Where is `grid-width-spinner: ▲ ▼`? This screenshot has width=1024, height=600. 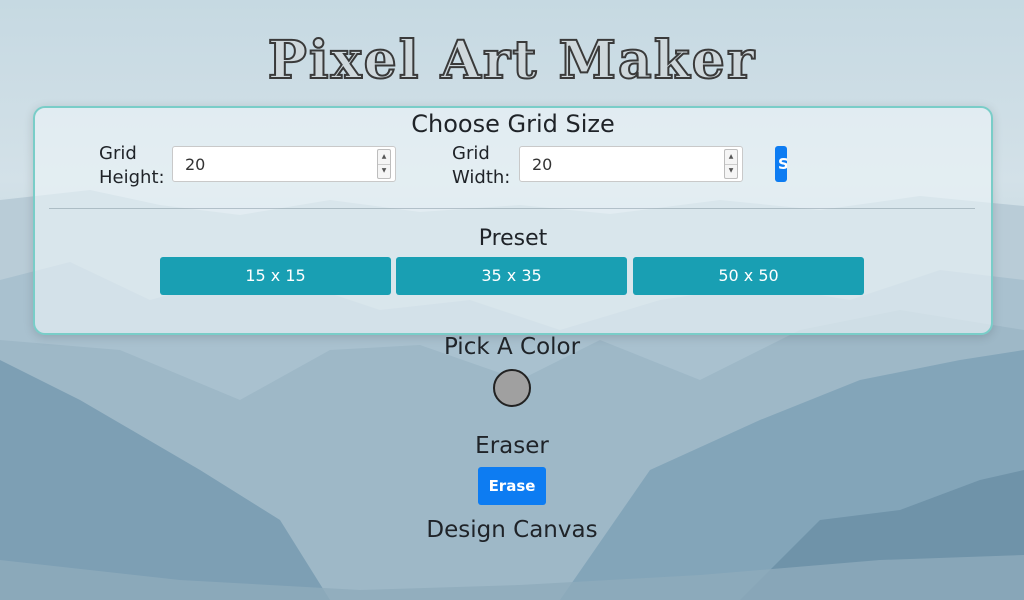 grid-width-spinner: ▲ ▼ is located at coordinates (731, 164).